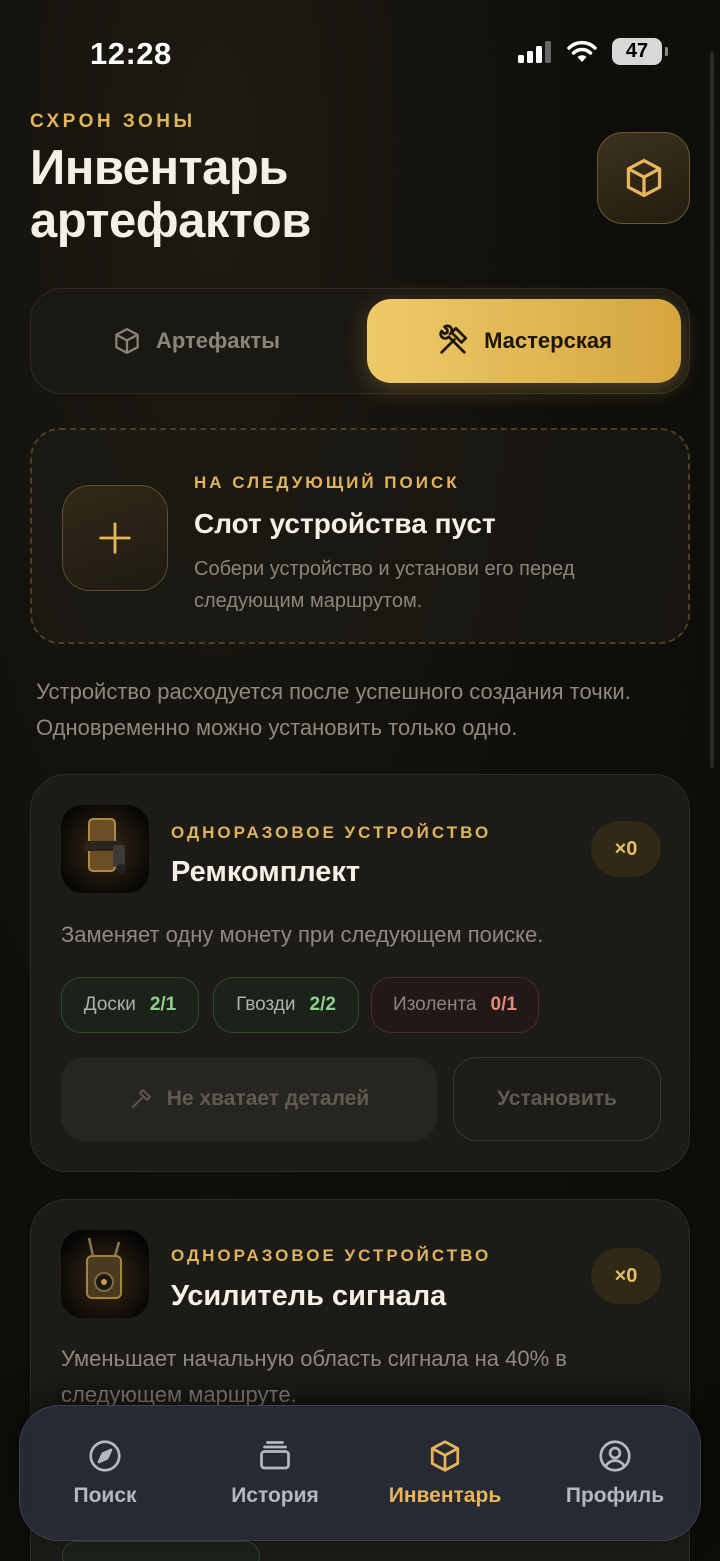  Describe the element at coordinates (163, 1004) in the screenshot. I see `material-count: 2/1` at that location.